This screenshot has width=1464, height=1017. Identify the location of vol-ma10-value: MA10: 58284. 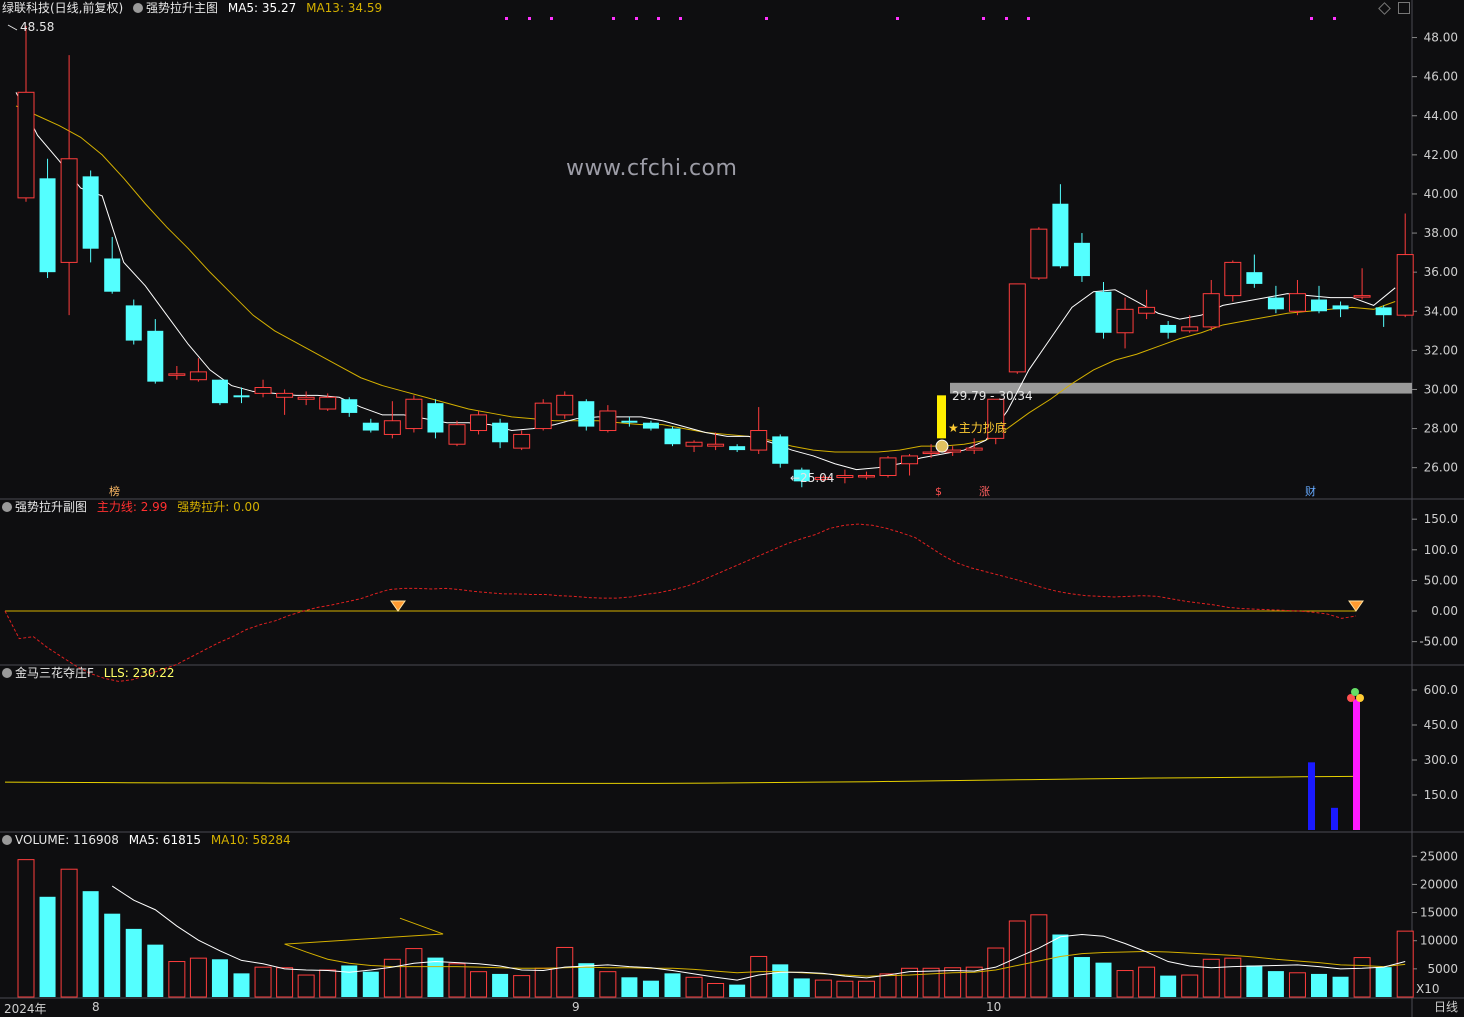
(250, 840).